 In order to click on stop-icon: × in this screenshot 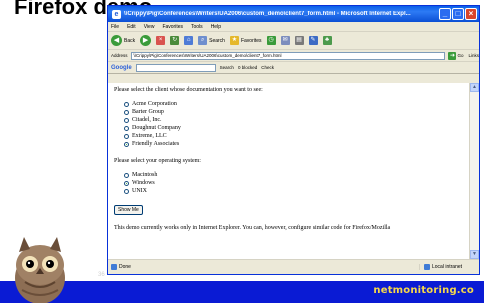, I will do `click(161, 40)`.